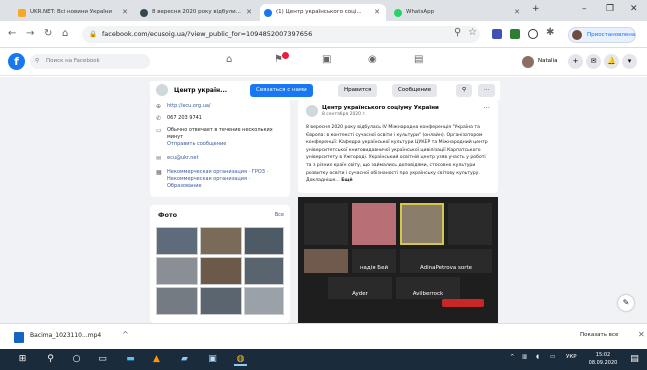  I want to click on photos-title: Фото, so click(168, 215).